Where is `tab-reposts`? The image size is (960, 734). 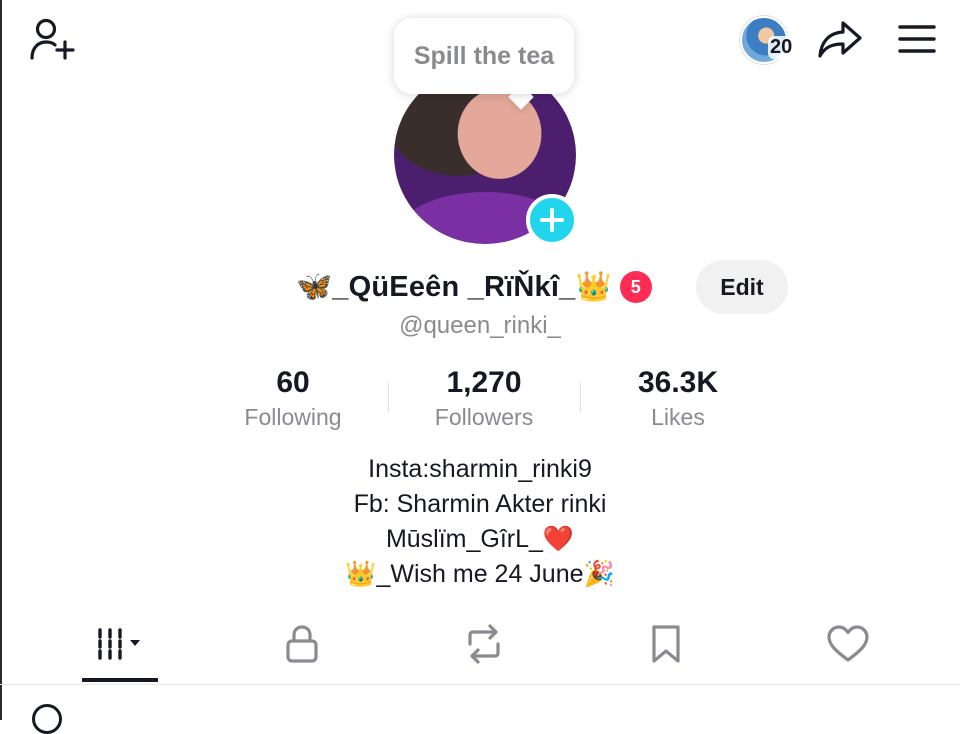 tab-reposts is located at coordinates (484, 644).